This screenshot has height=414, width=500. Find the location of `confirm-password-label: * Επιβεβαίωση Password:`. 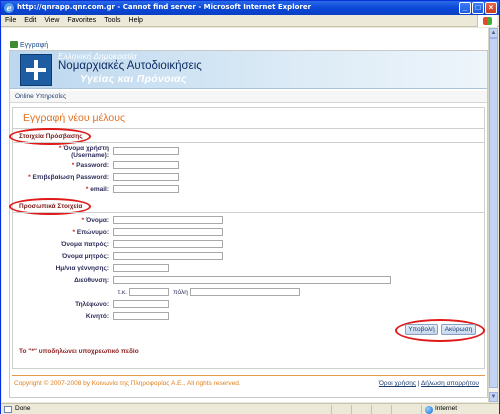

confirm-password-label: * Επιβεβαίωση Password: is located at coordinates (64, 177).